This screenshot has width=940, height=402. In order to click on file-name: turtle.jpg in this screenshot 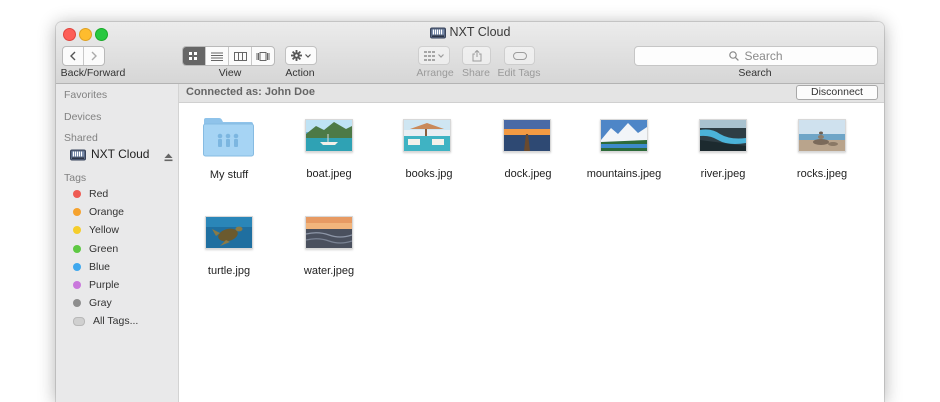, I will do `click(229, 271)`.